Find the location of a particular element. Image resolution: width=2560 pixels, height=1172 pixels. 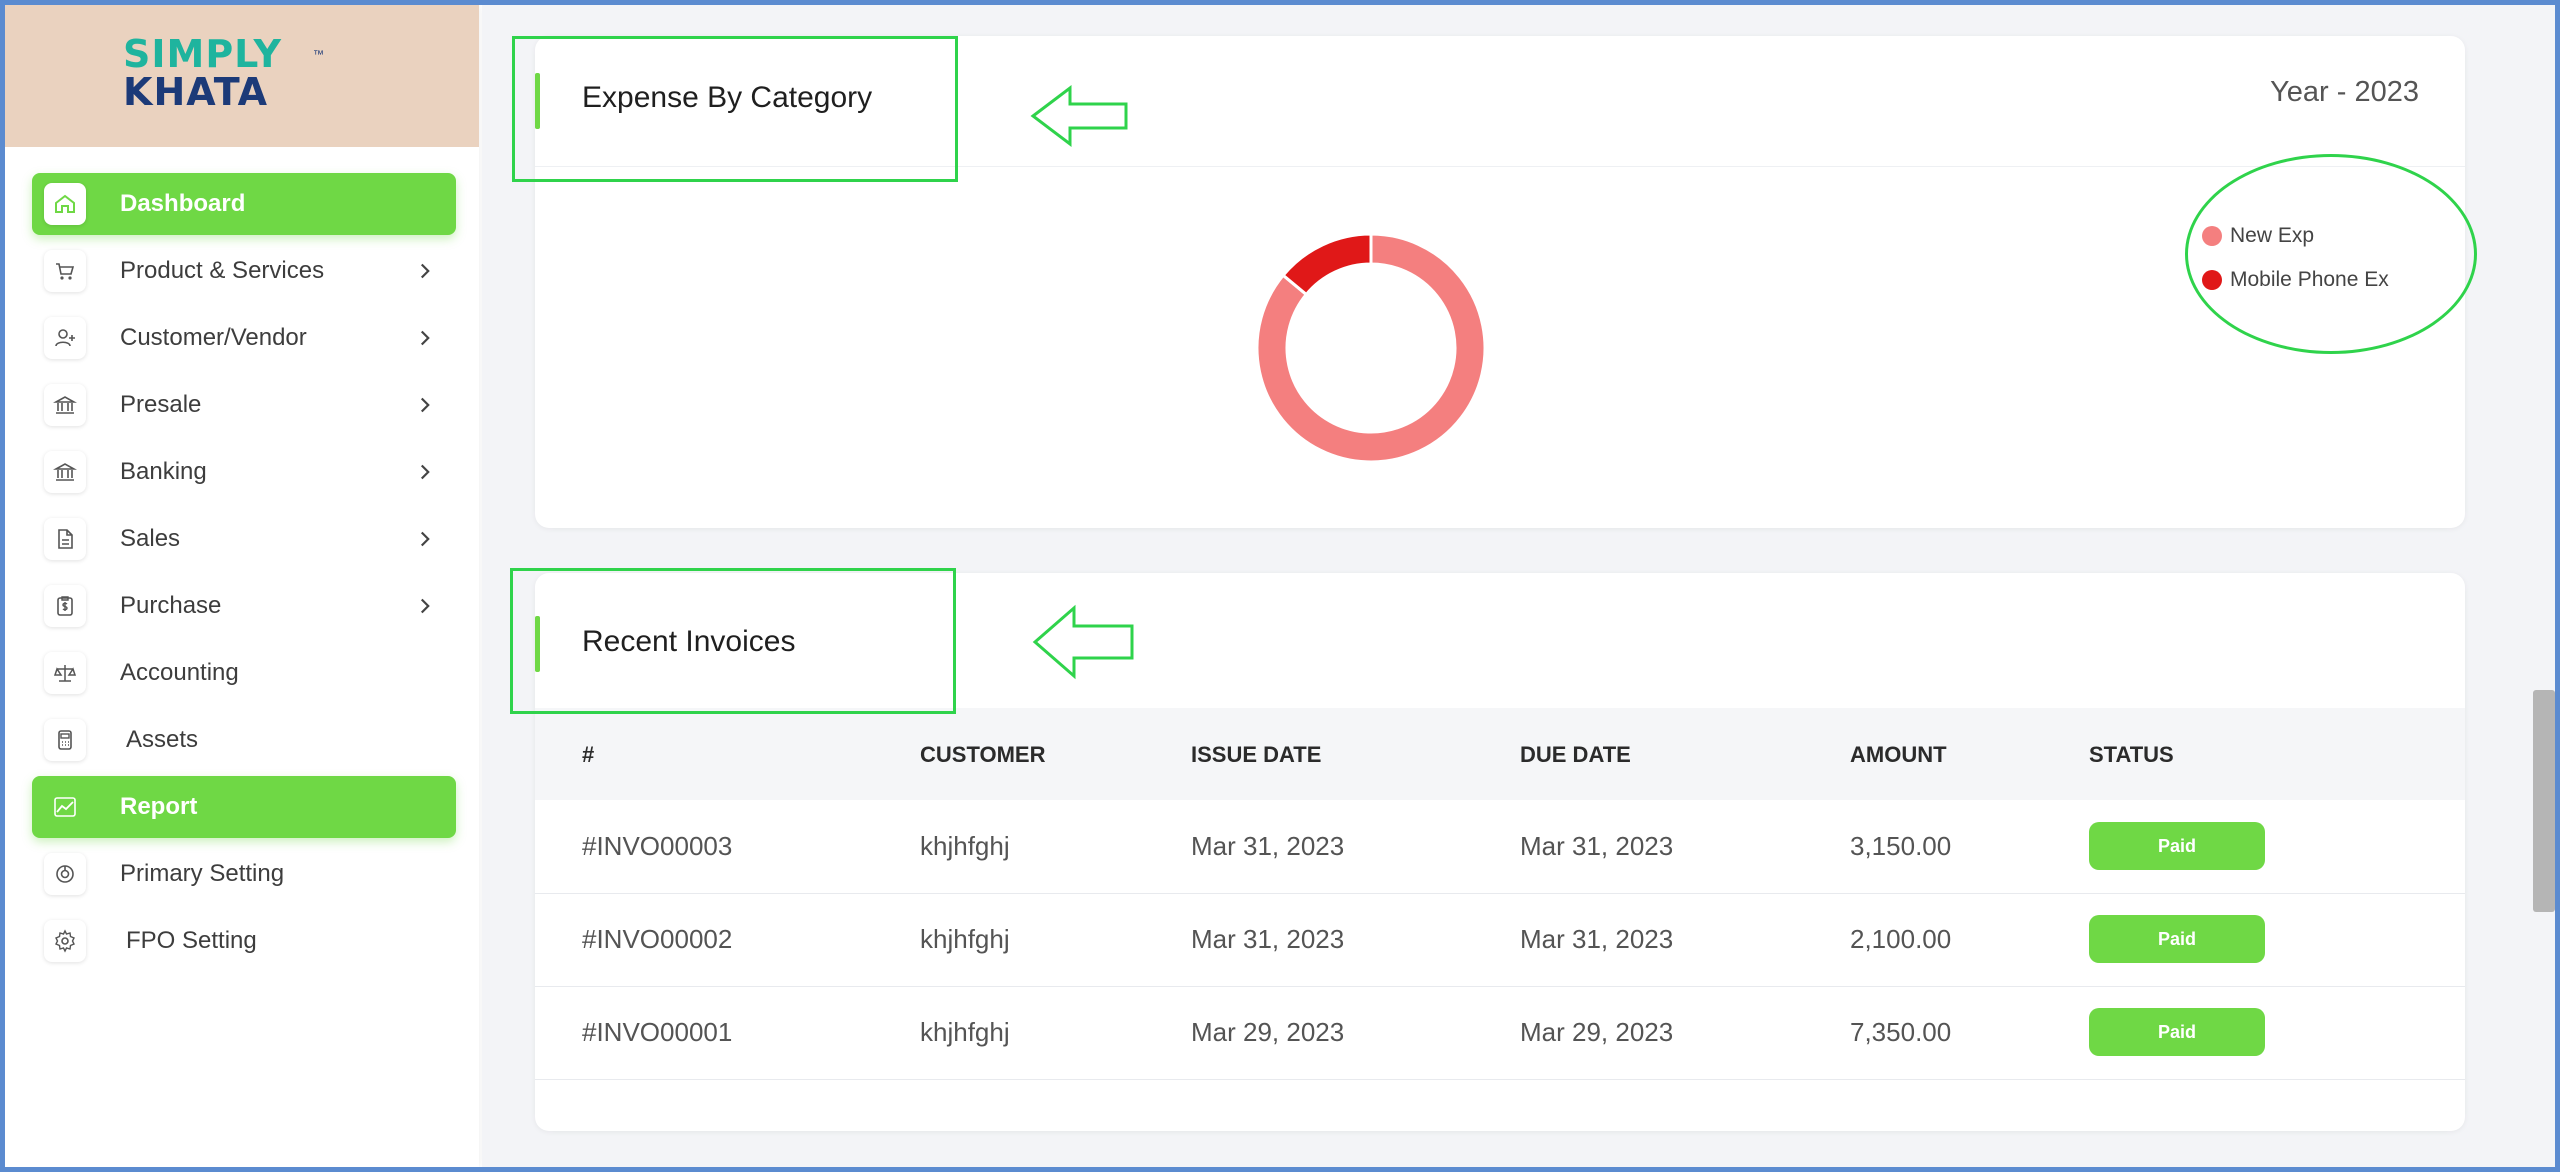

scale-icon is located at coordinates (65, 673).